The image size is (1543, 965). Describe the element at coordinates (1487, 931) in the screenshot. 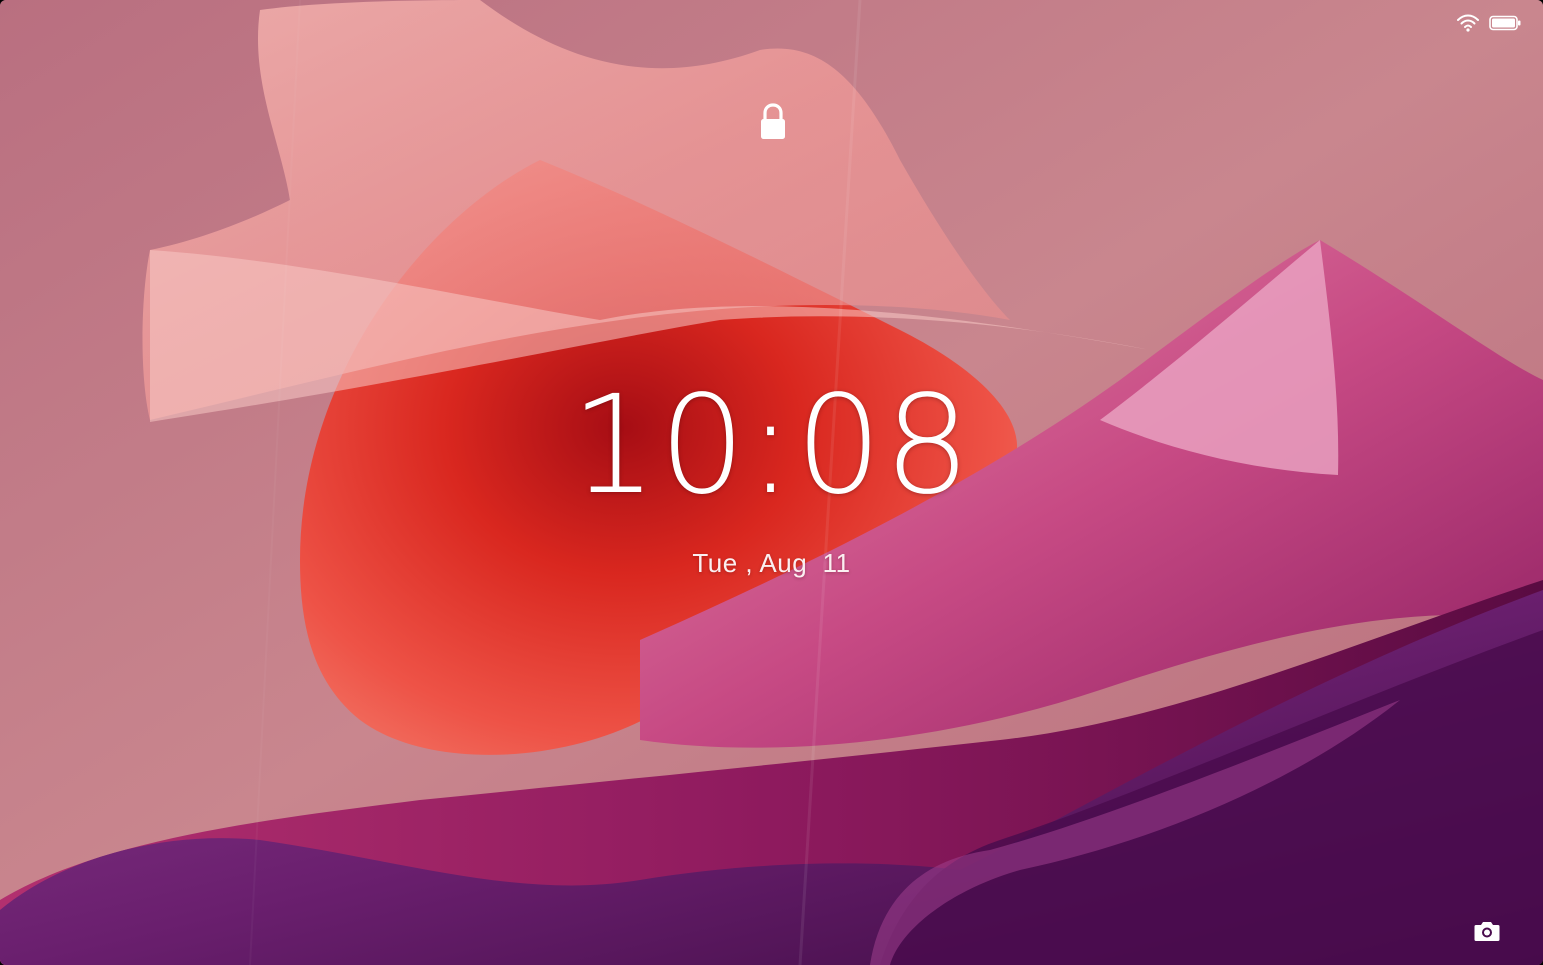

I see `camera-icon` at that location.